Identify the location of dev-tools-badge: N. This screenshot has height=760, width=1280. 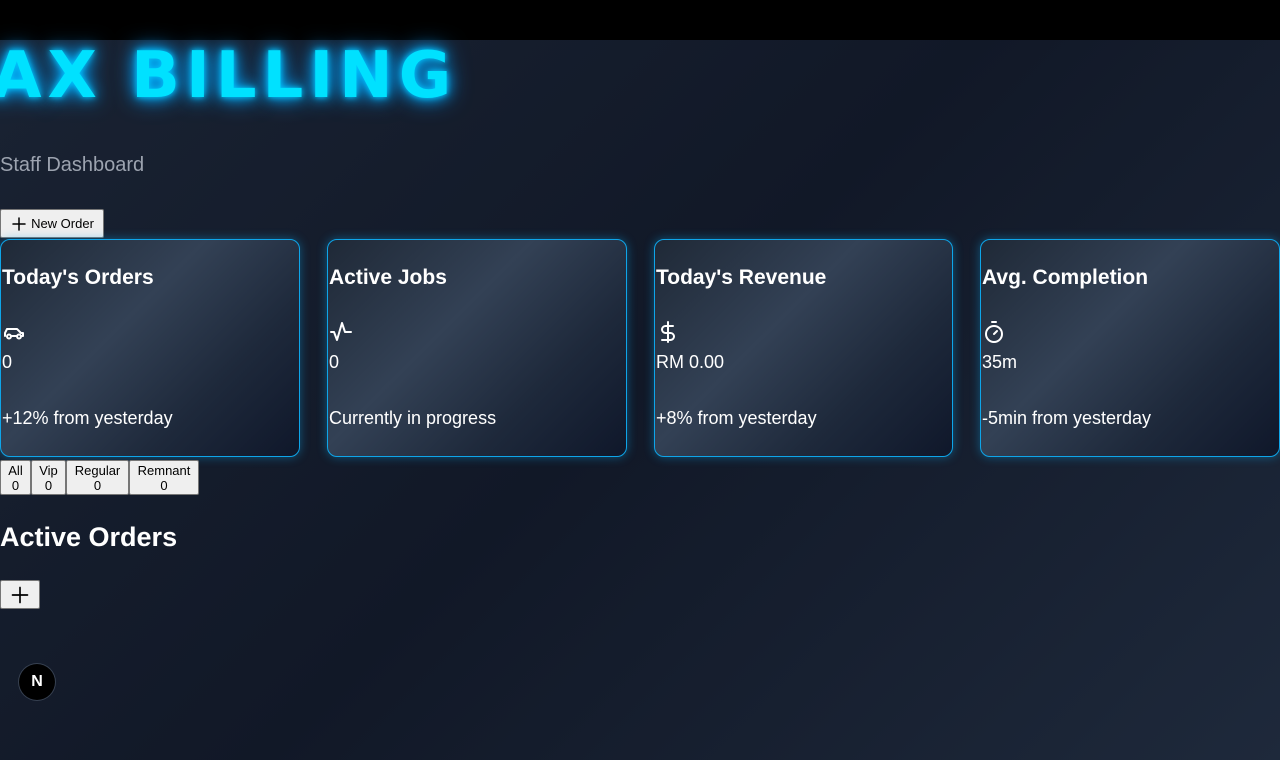
(37, 682).